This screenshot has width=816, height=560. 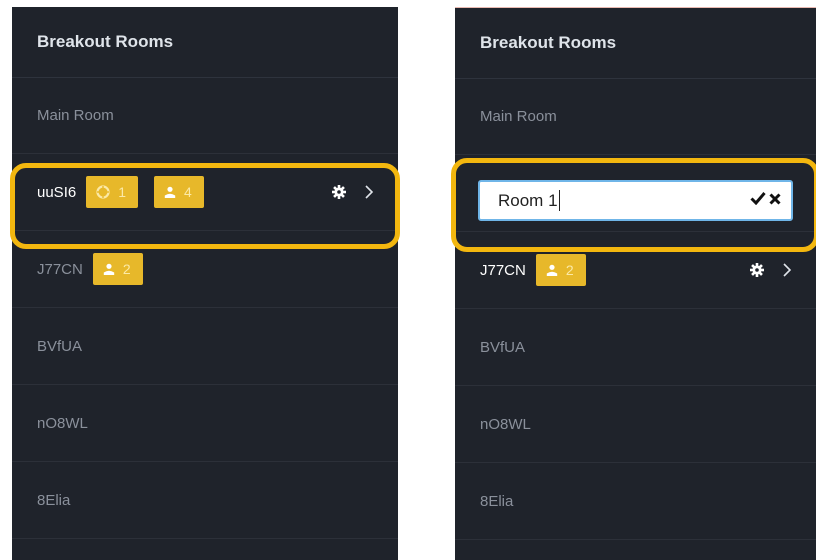 I want to click on check-icon, so click(x=758, y=200).